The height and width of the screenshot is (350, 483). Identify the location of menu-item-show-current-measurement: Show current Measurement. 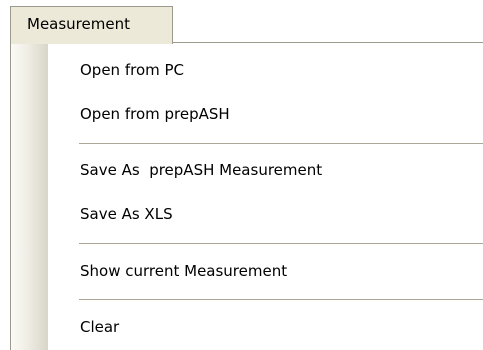
(265, 271).